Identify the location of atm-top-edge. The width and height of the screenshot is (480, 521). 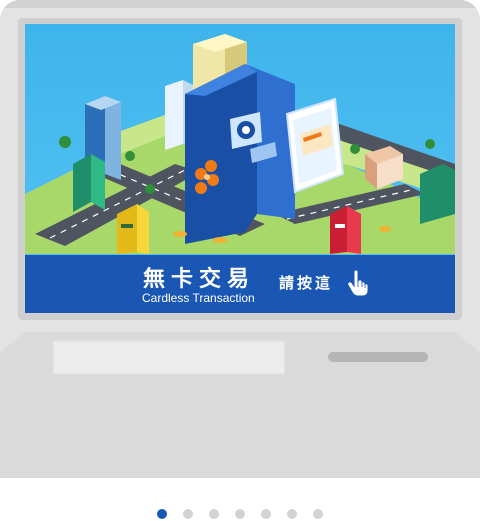
(240, 4).